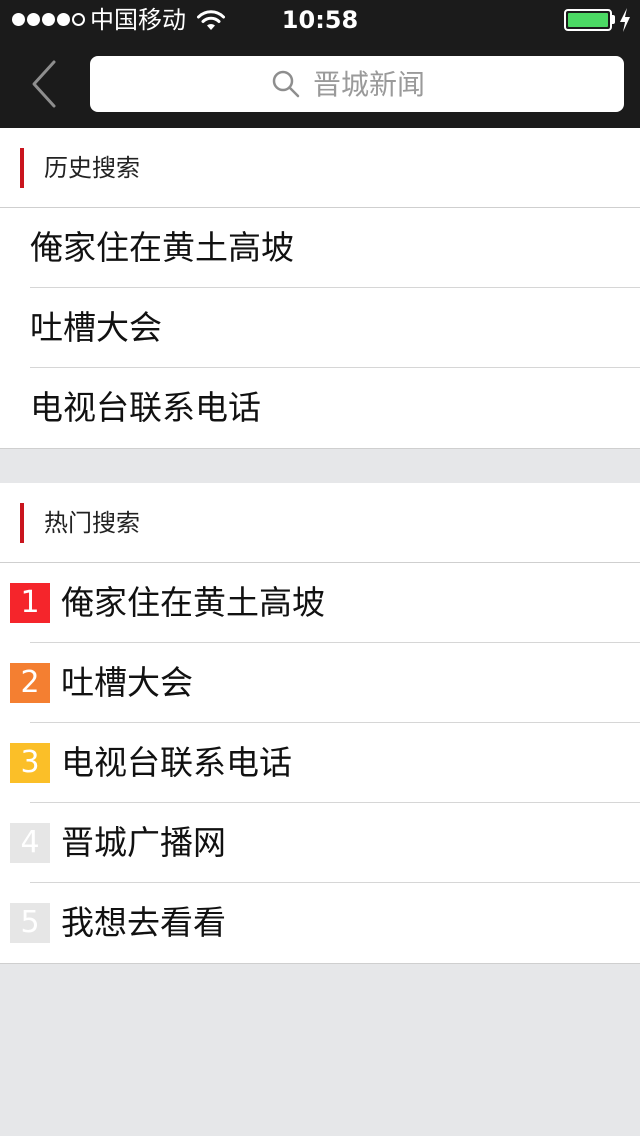  What do you see at coordinates (286, 84) in the screenshot?
I see `search-icon` at bounding box center [286, 84].